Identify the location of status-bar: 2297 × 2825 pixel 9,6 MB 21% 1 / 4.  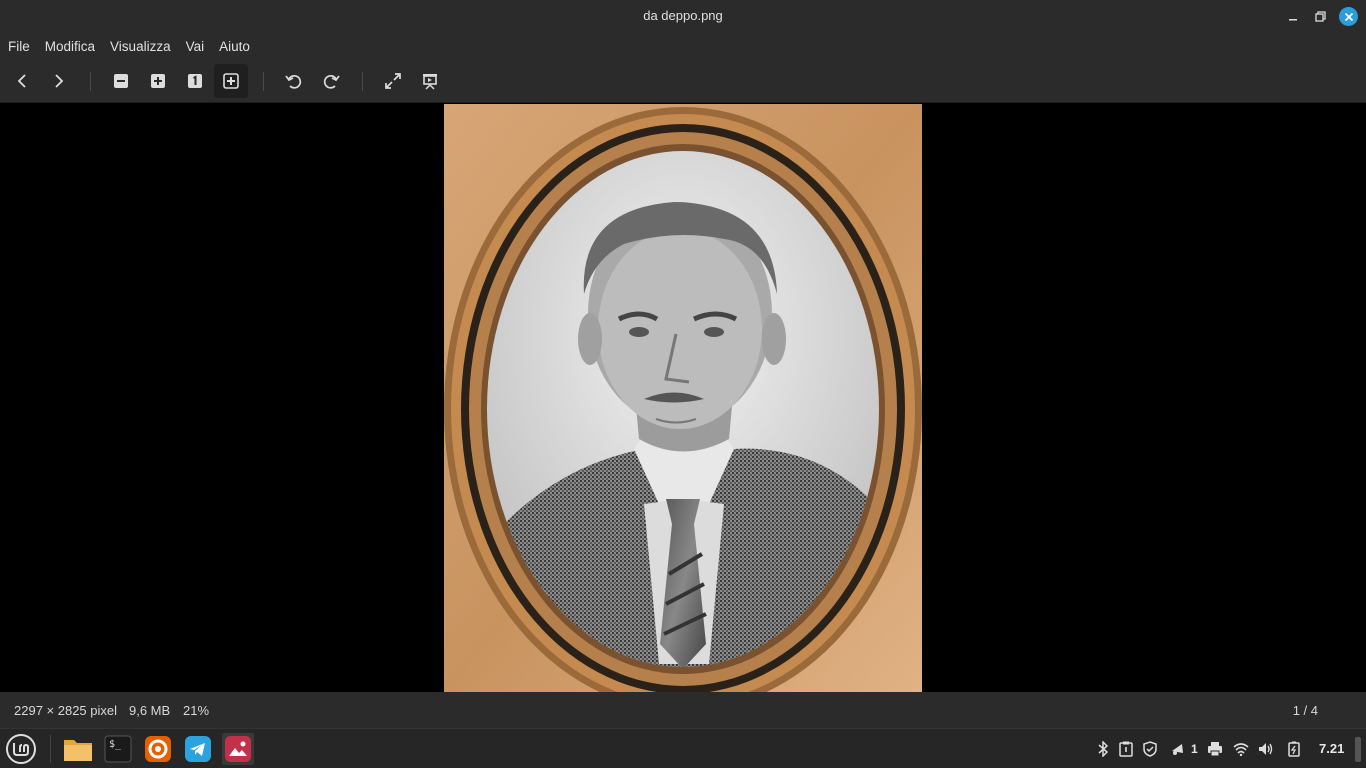
(683, 710).